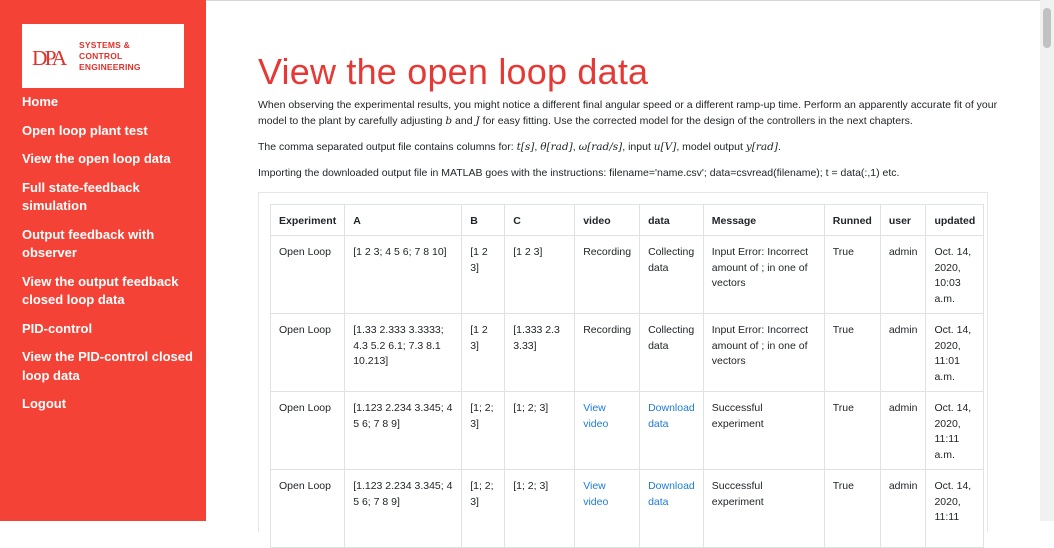 Image resolution: width=1054 pixels, height=548 pixels. What do you see at coordinates (665, 147) in the screenshot?
I see `var-u: u[V]` at bounding box center [665, 147].